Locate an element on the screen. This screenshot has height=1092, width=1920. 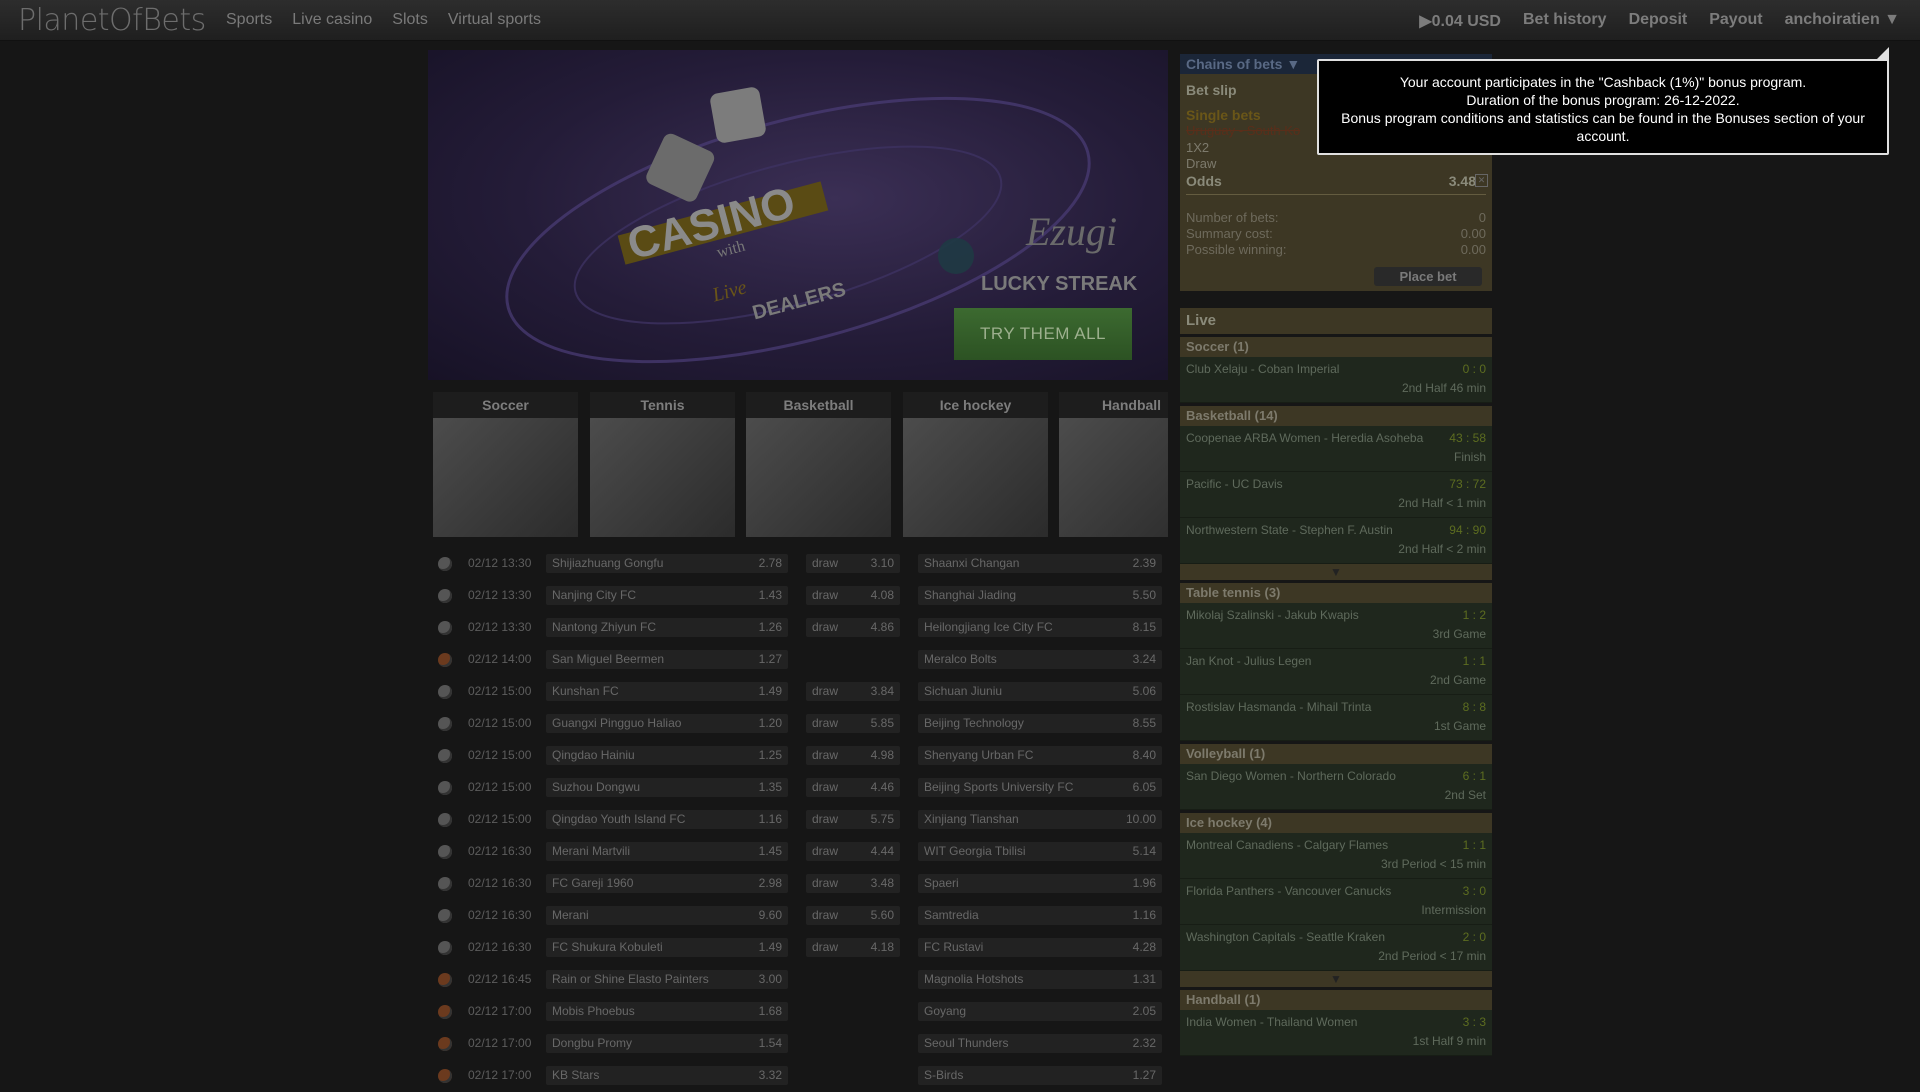
away-odds-button: Heilongjiang Ice City FC 8.15 is located at coordinates (1040, 627).